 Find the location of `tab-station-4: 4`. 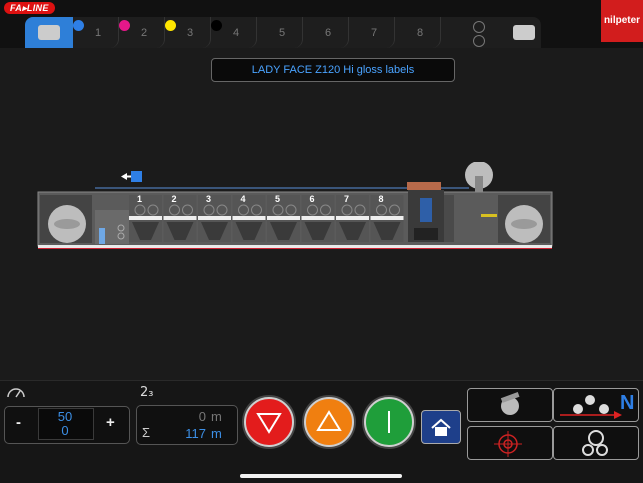

tab-station-4: 4 is located at coordinates (234, 32).